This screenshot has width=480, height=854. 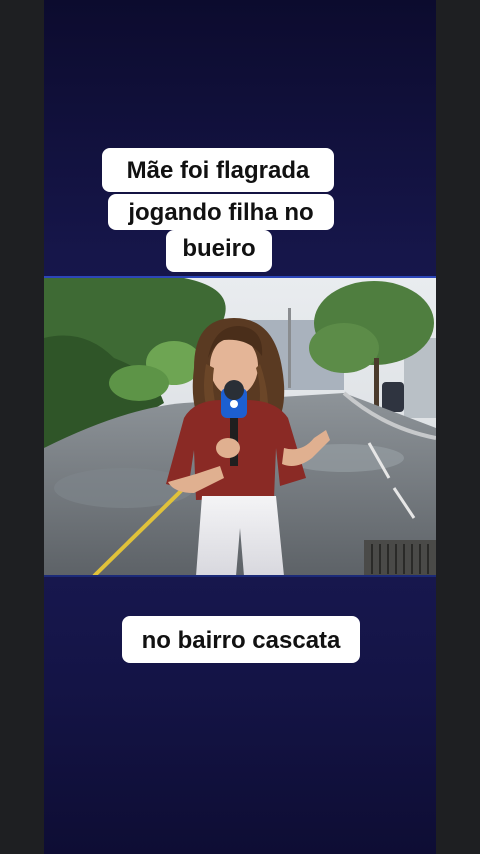 What do you see at coordinates (219, 251) in the screenshot?
I see `caption-top-line-3: bueiro` at bounding box center [219, 251].